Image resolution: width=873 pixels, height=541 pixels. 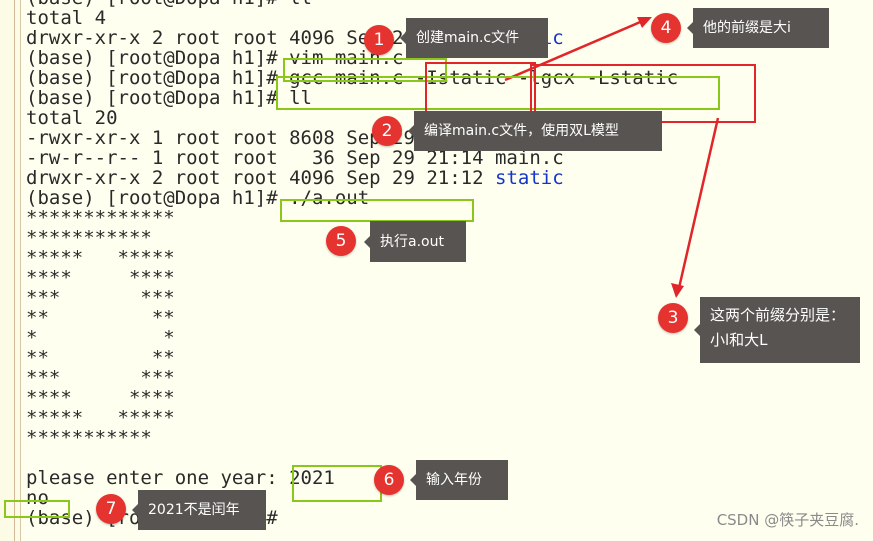 I want to click on arrow-3-line, so click(x=698, y=203).